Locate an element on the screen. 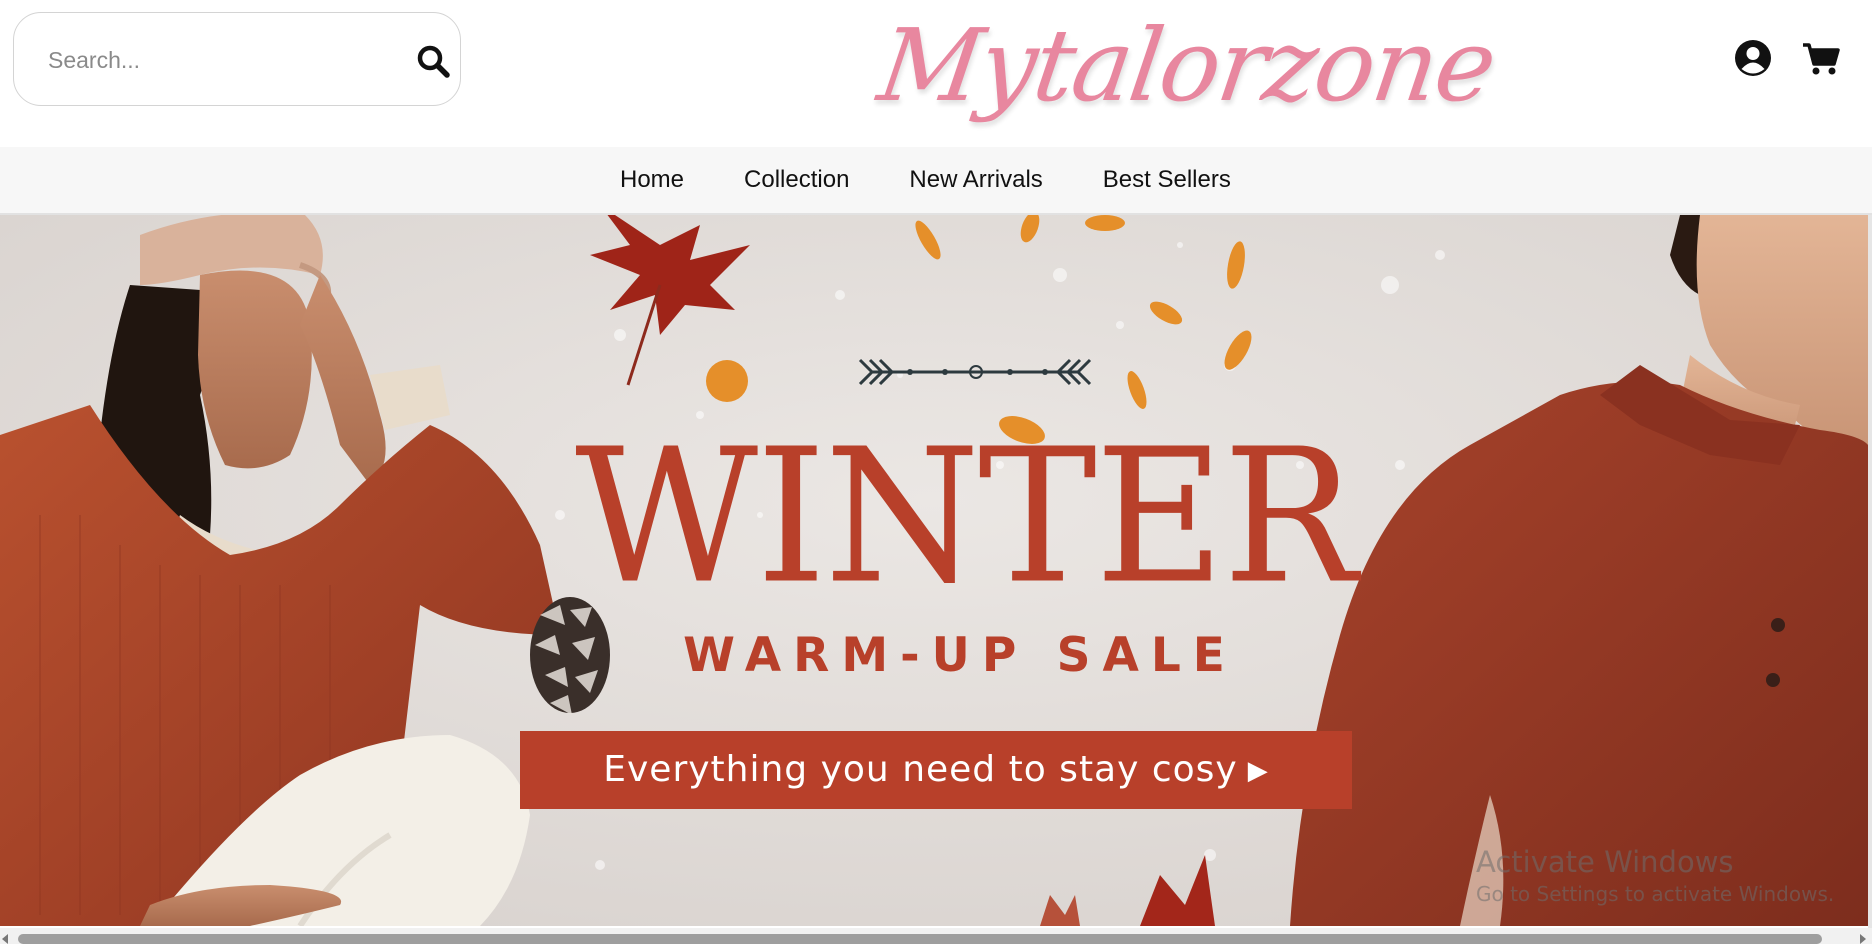 The image size is (1872, 944). search-input is located at coordinates (218, 60).